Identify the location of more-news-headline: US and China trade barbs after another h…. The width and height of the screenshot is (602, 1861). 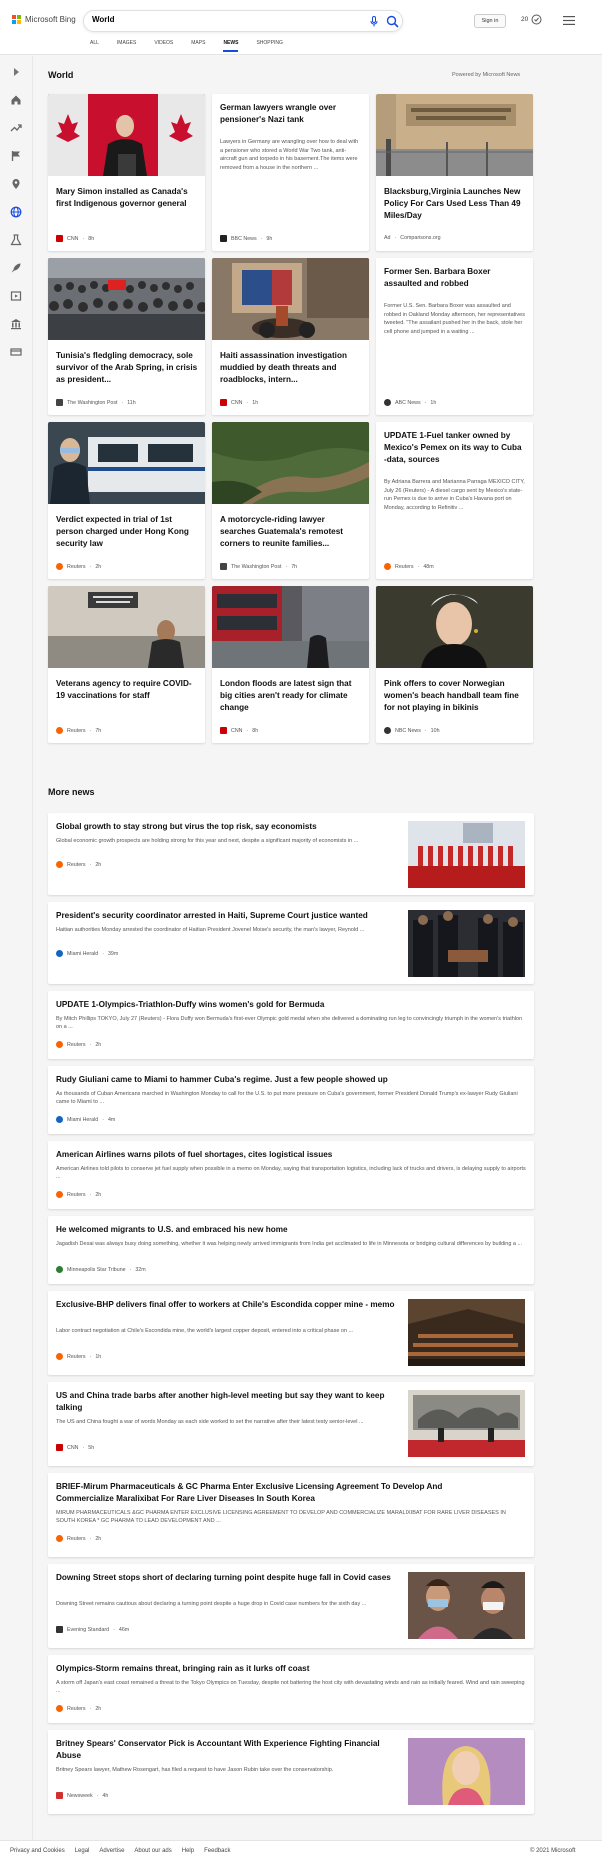
(226, 1402).